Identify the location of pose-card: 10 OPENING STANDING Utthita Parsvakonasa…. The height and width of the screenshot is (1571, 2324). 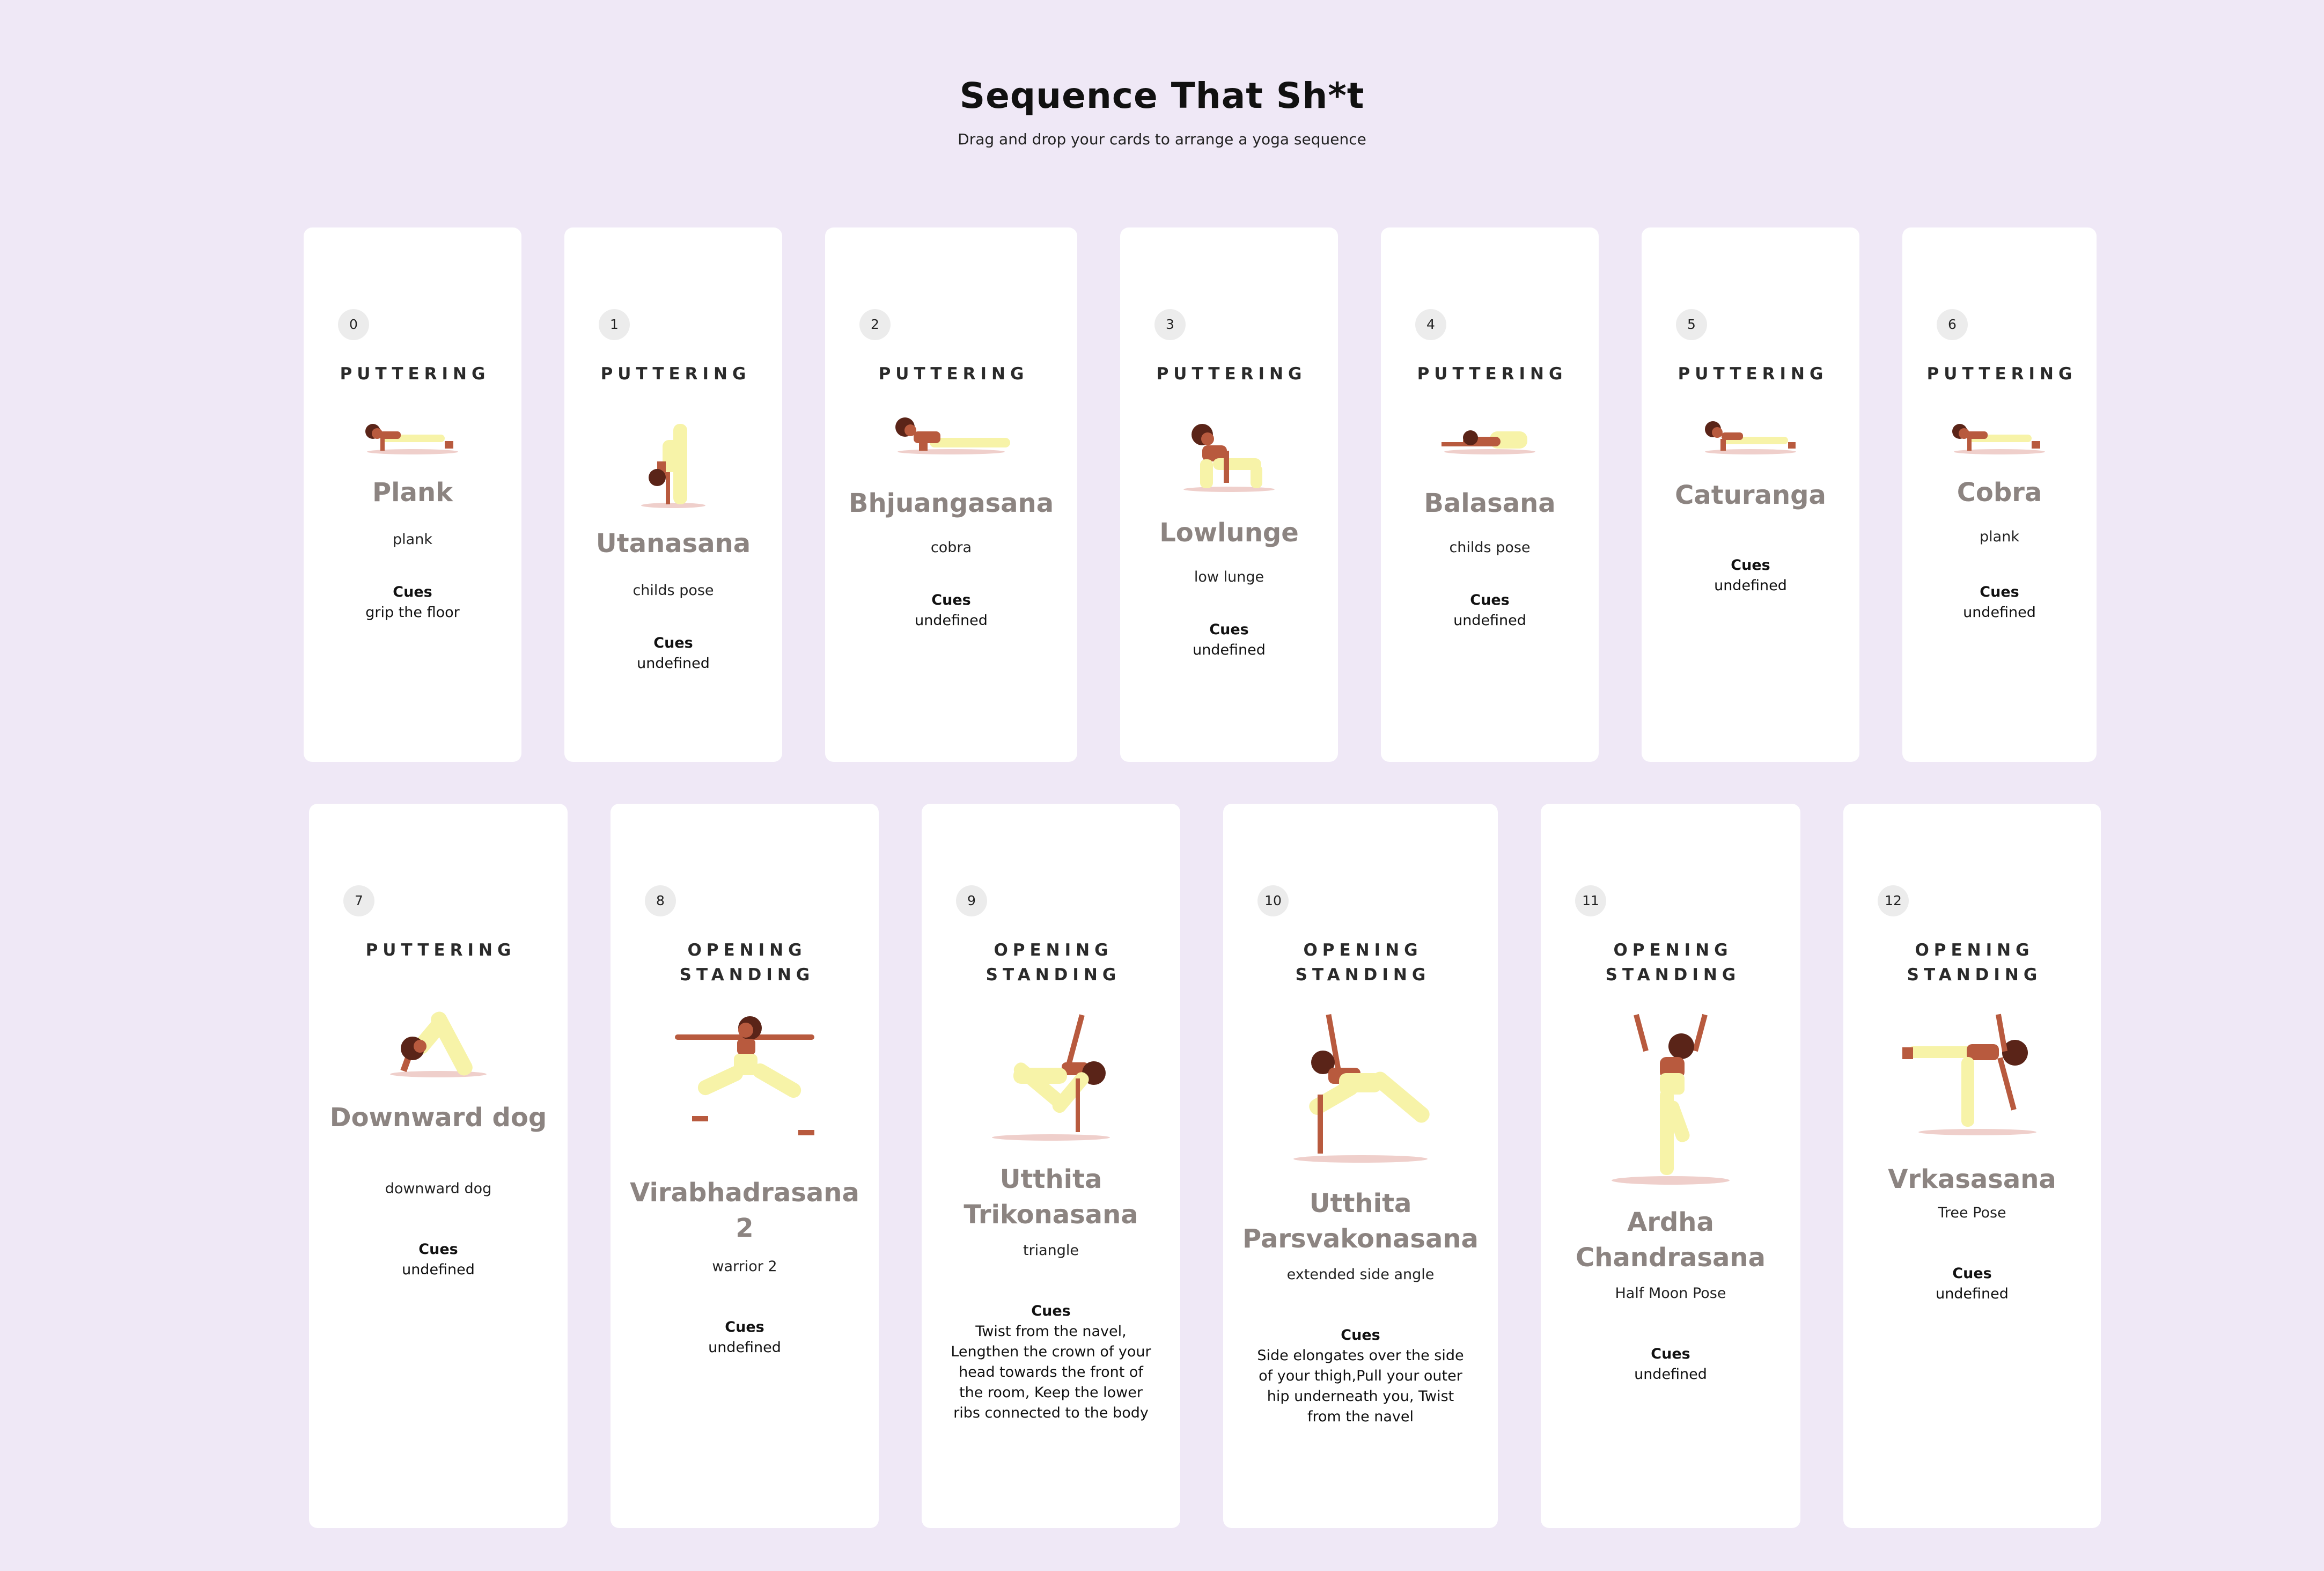
(1360, 1166).